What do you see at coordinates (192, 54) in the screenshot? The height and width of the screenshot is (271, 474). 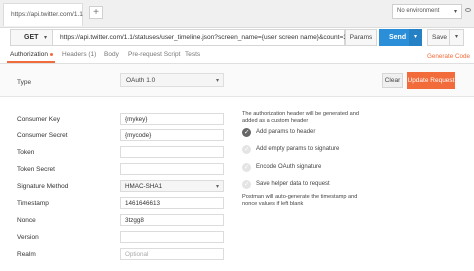 I see `tab-tests: Tests` at bounding box center [192, 54].